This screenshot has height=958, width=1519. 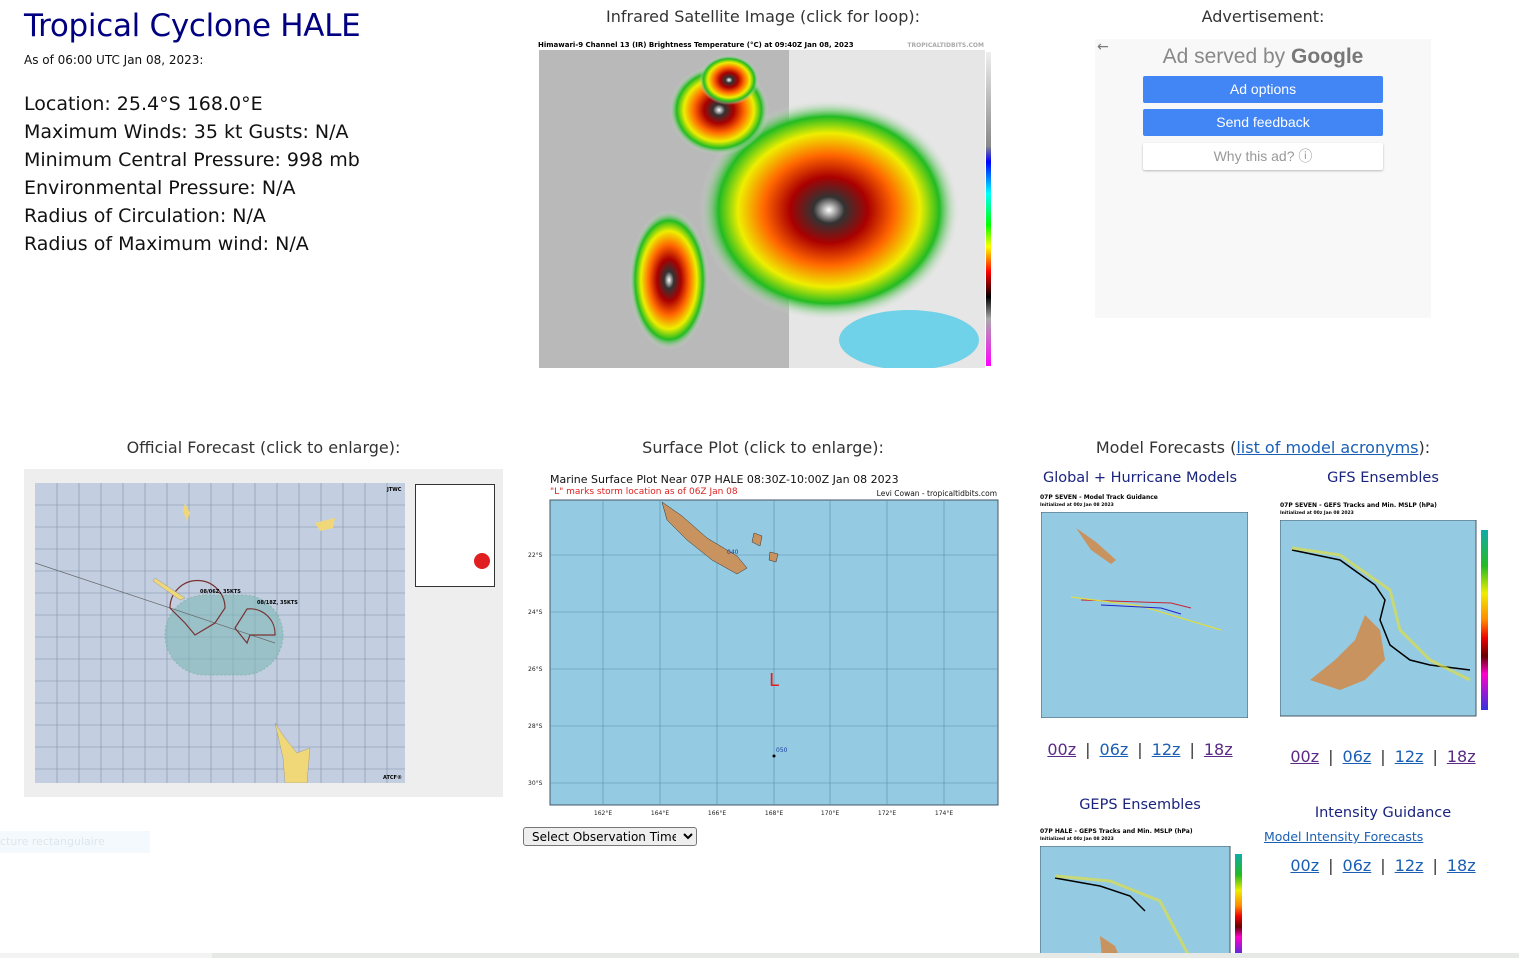 What do you see at coordinates (1166, 749) in the screenshot?
I see `global-12z-link: 12z` at bounding box center [1166, 749].